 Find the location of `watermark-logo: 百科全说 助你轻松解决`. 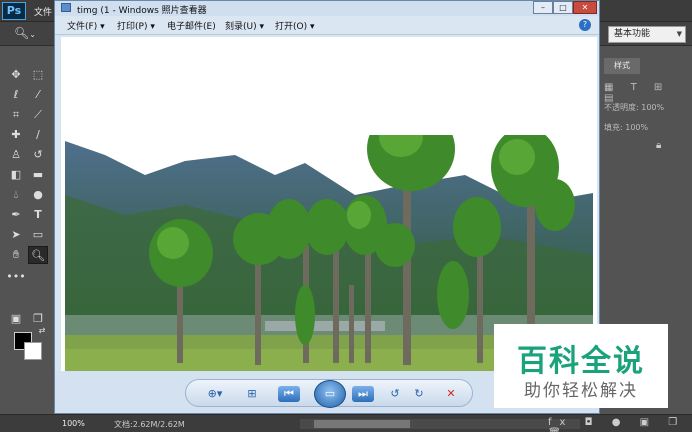

watermark-logo: 百科全说 助你轻松解决 is located at coordinates (581, 366).